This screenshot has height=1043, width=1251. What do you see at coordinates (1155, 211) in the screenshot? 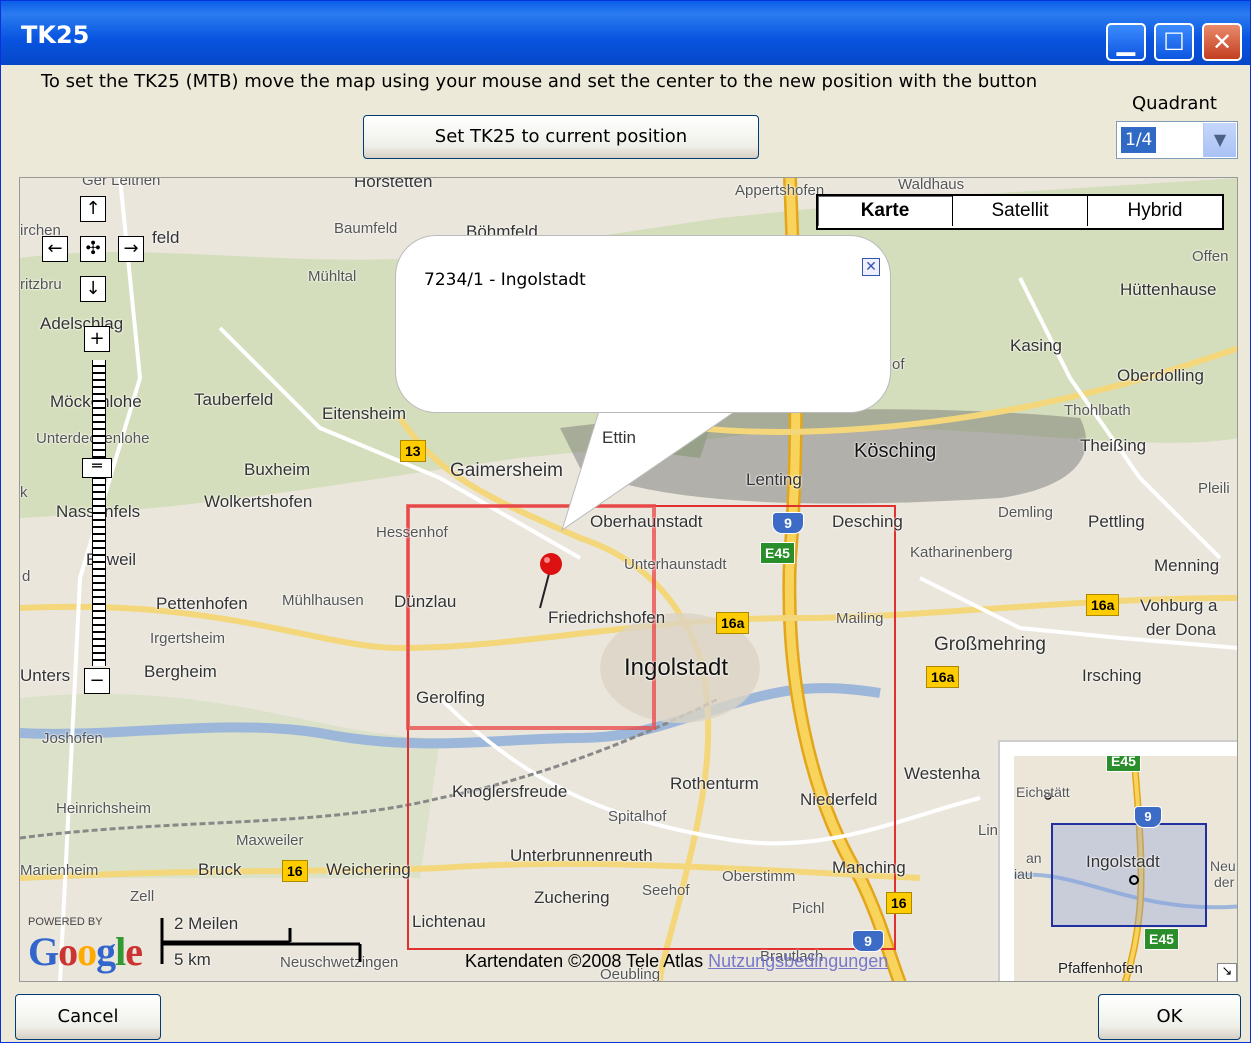
I see `map-type-hybrid: Hybrid` at bounding box center [1155, 211].